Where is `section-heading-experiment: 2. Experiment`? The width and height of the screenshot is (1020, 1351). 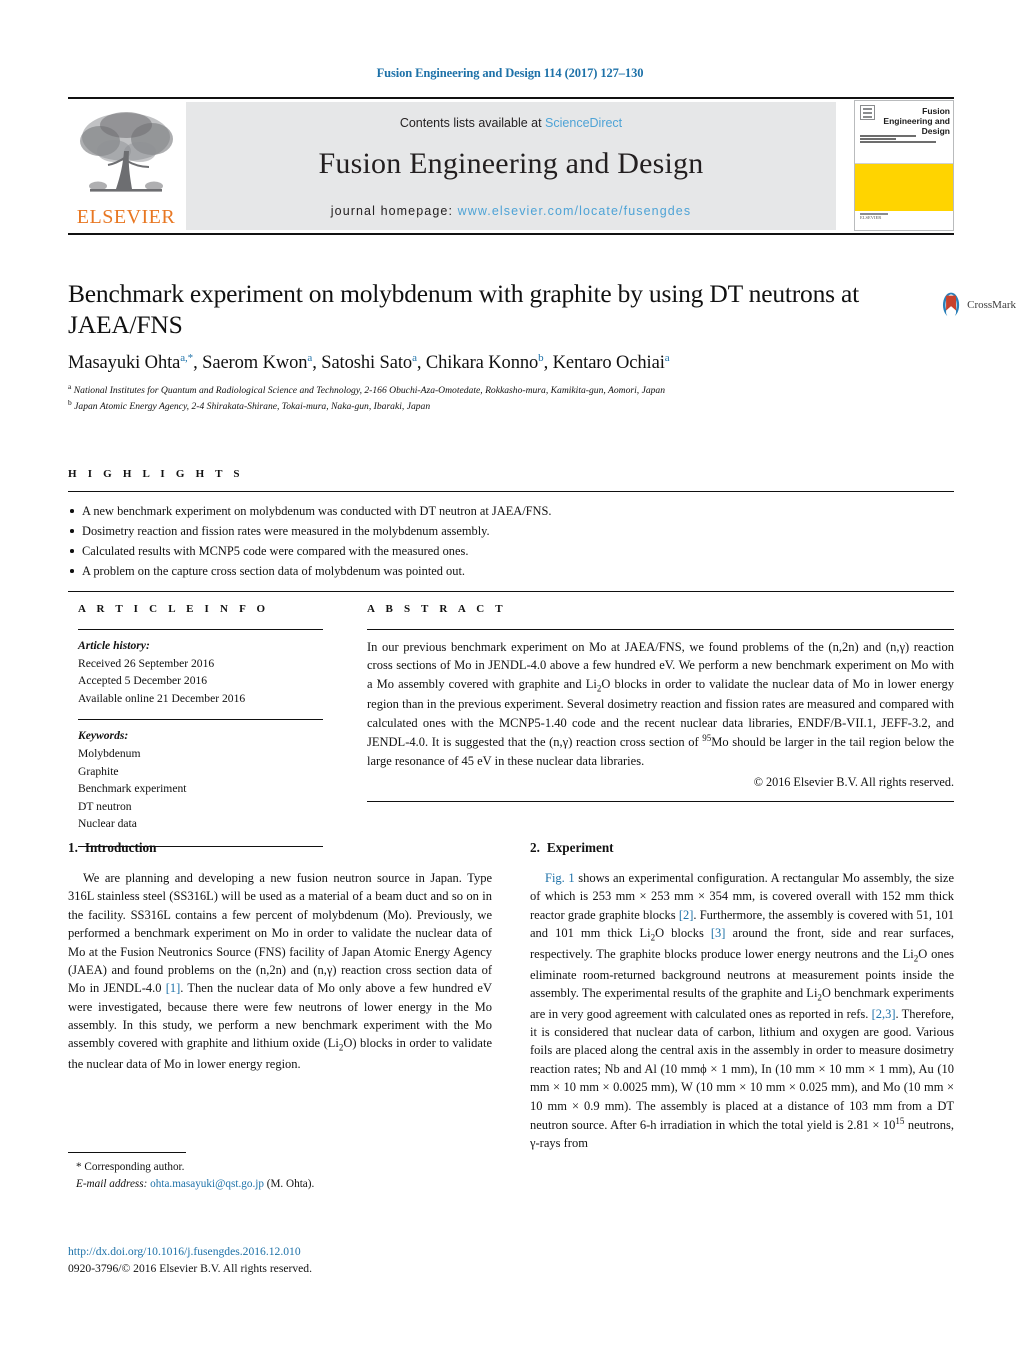
section-heading-experiment: 2. Experiment is located at coordinates (742, 848).